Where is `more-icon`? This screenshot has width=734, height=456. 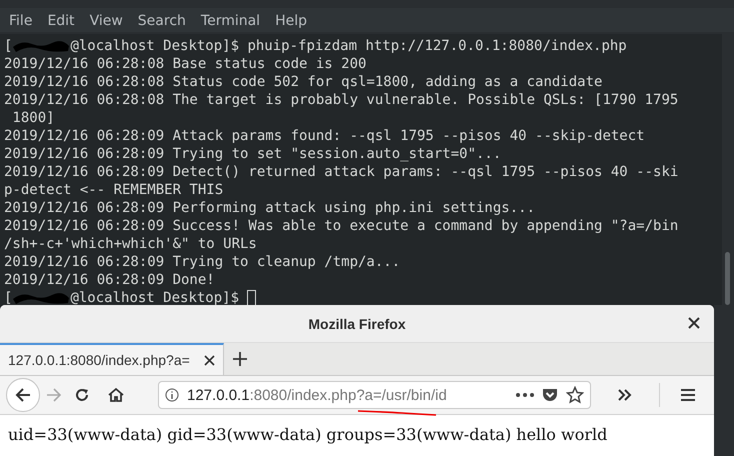 more-icon is located at coordinates (525, 395).